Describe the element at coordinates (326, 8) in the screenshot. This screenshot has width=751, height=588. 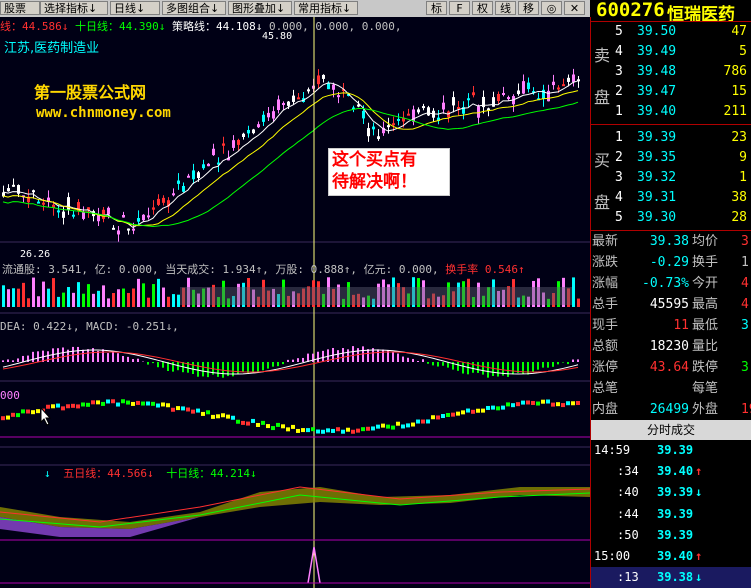
I see `common-indicator-button: 常用指标↓` at that location.